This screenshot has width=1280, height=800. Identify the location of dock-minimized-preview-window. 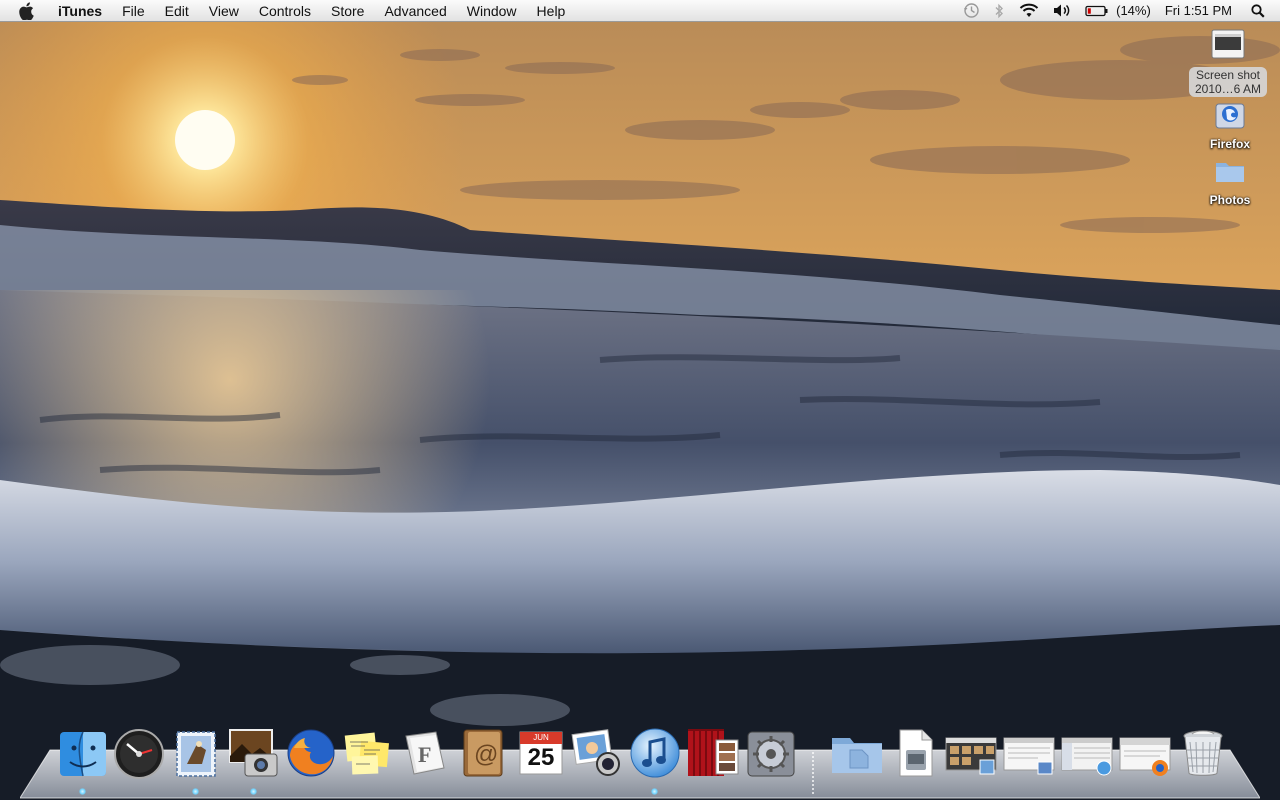
(1029, 753).